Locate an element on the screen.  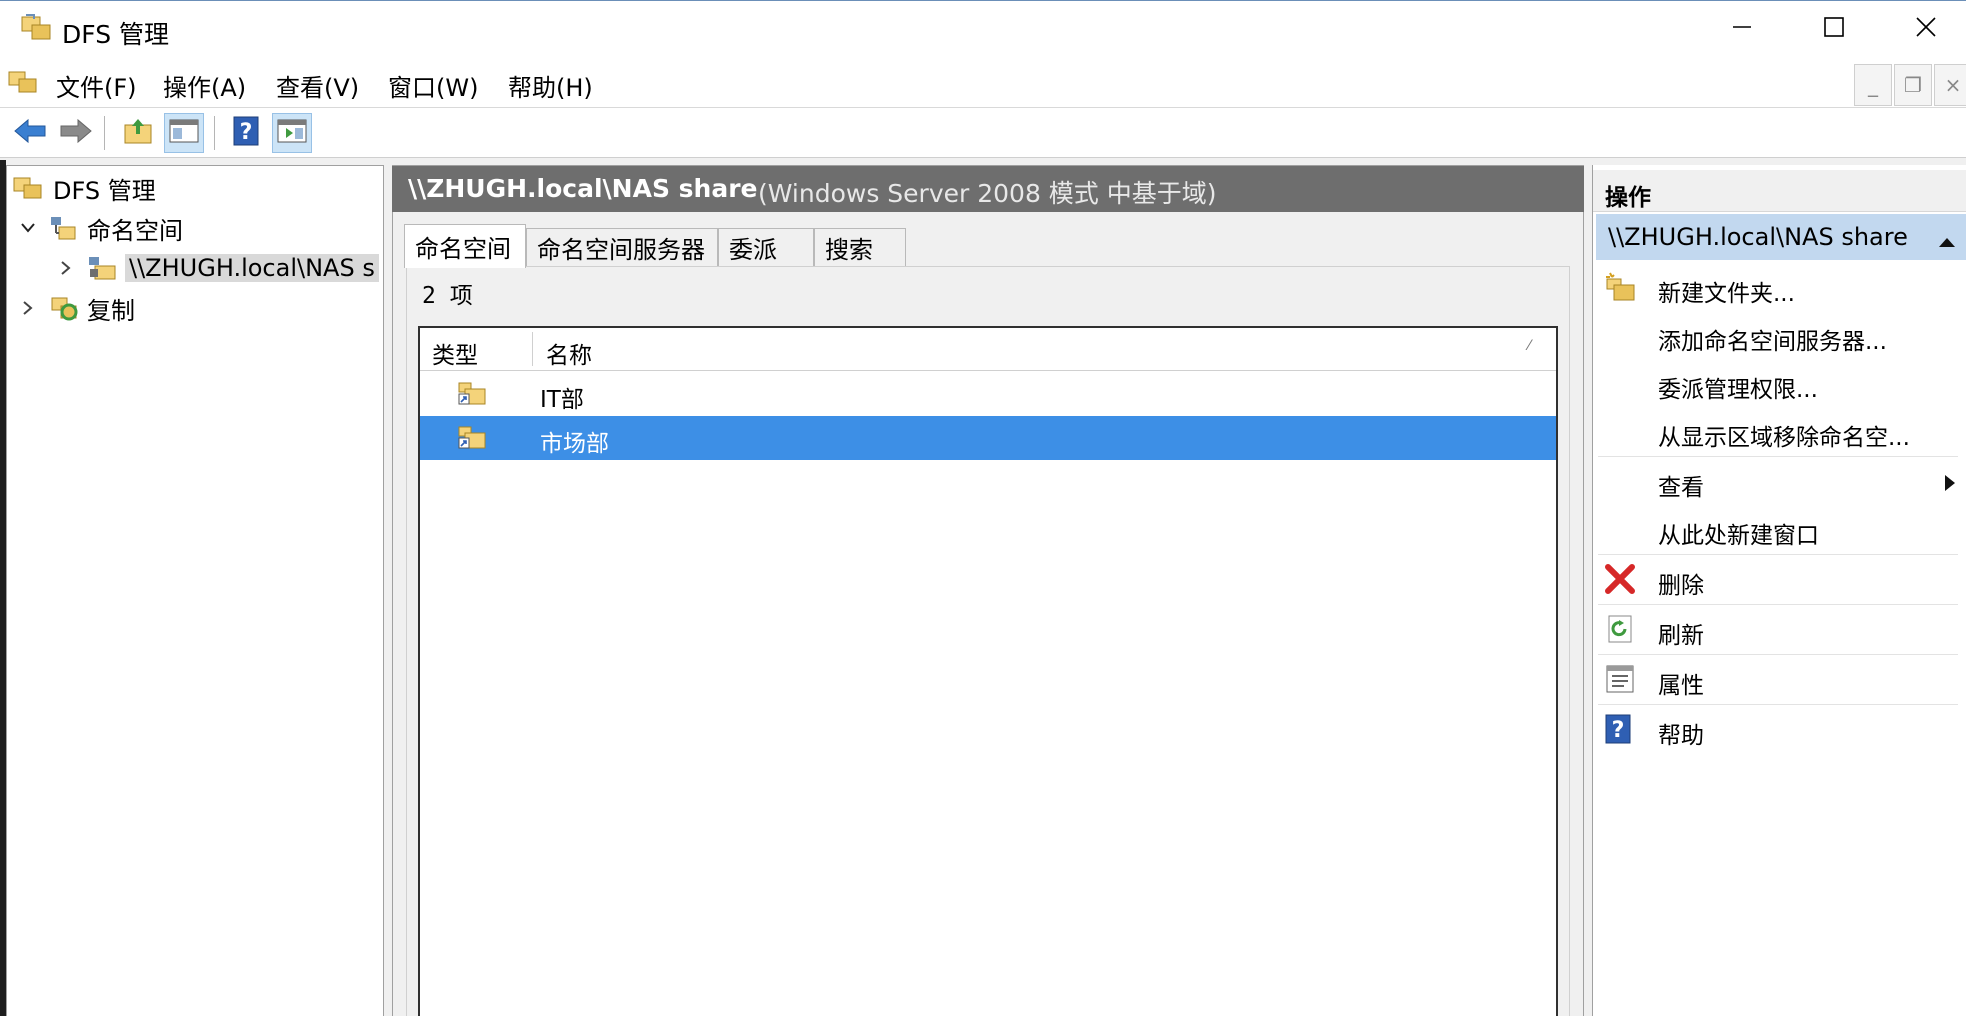
title-bar: DFS 管理 is located at coordinates (983, 28).